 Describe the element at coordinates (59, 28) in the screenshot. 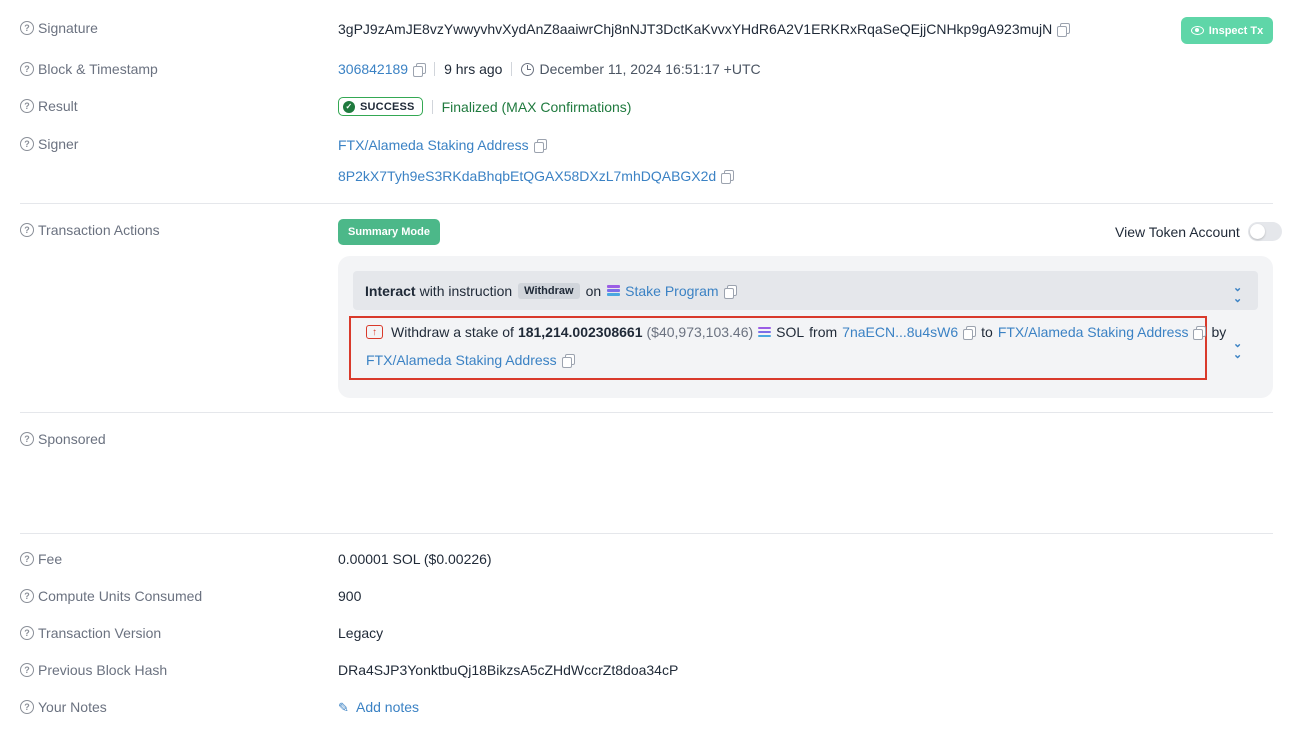

I see `signature-label: ? Signature` at that location.